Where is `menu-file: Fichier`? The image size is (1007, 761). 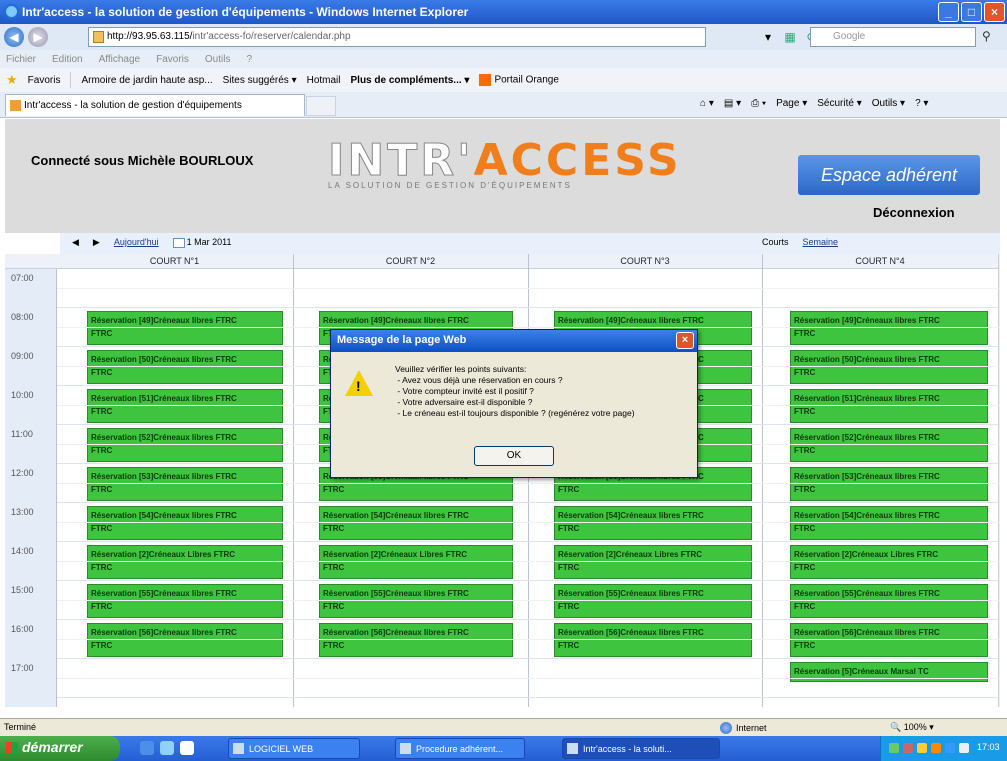
menu-file: Fichier is located at coordinates (21, 59).